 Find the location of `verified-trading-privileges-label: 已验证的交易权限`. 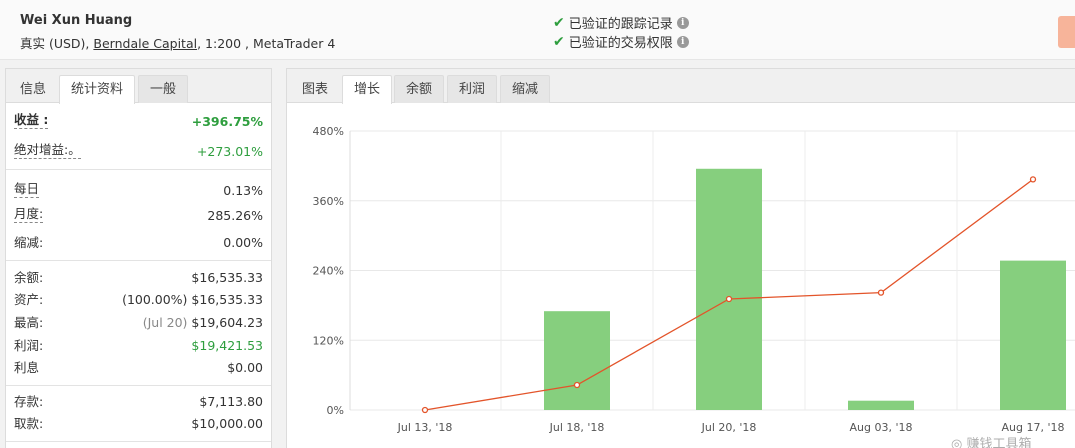

verified-trading-privileges-label: 已验证的交易权限 is located at coordinates (620, 43).